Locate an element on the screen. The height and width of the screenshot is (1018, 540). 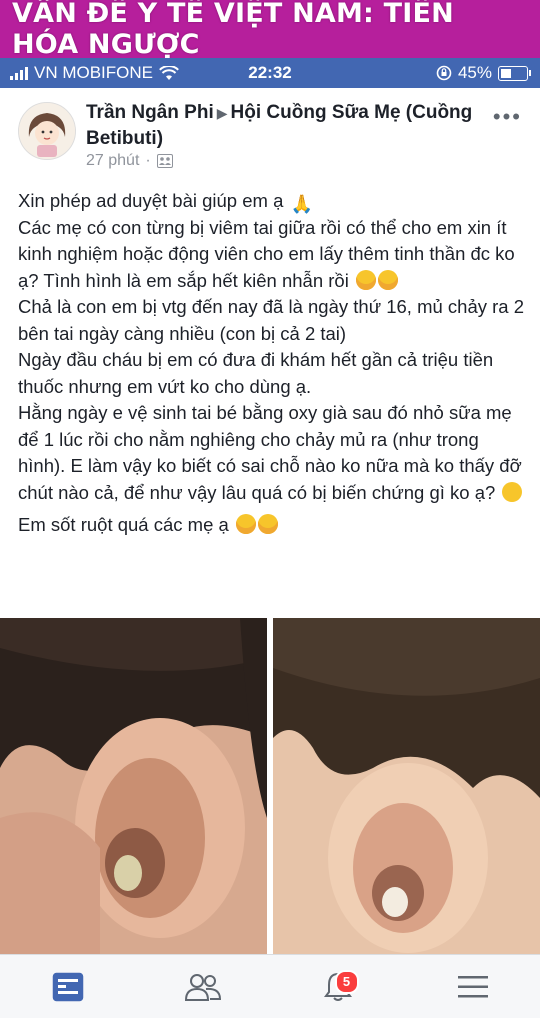
pray-emoji-icon: 🙏 is located at coordinates (301, 204).